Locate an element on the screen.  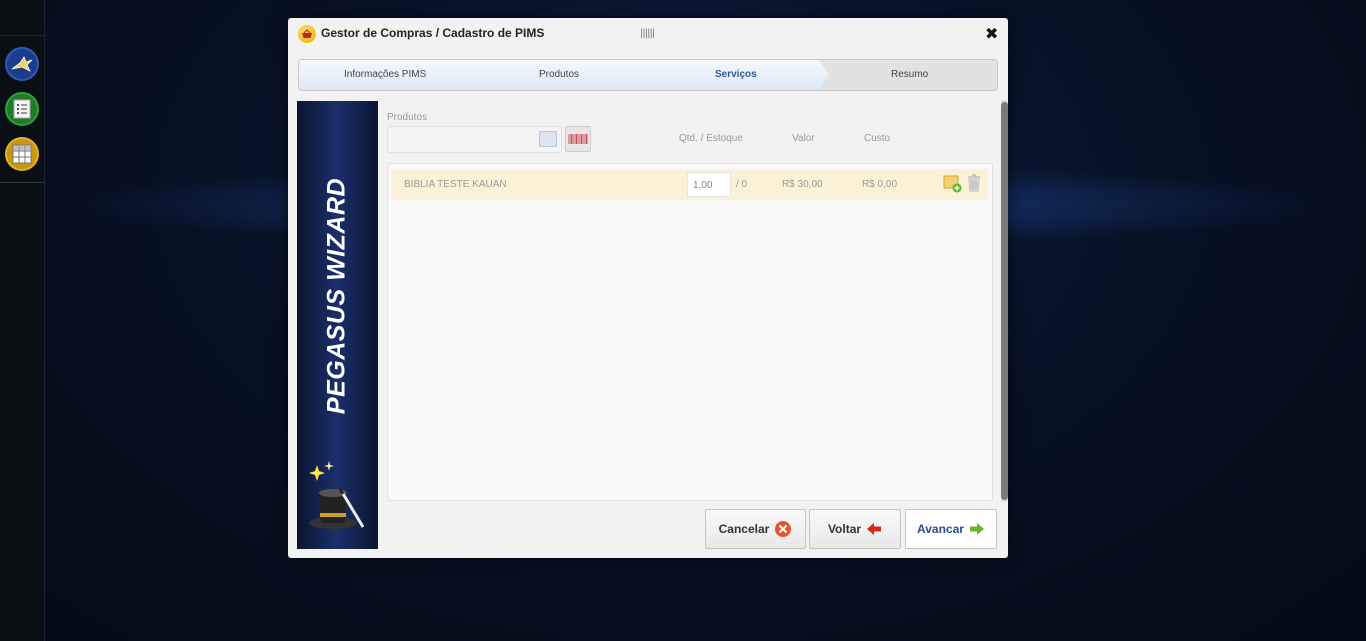
sidebar-pegasus-button is located at coordinates (22, 64).